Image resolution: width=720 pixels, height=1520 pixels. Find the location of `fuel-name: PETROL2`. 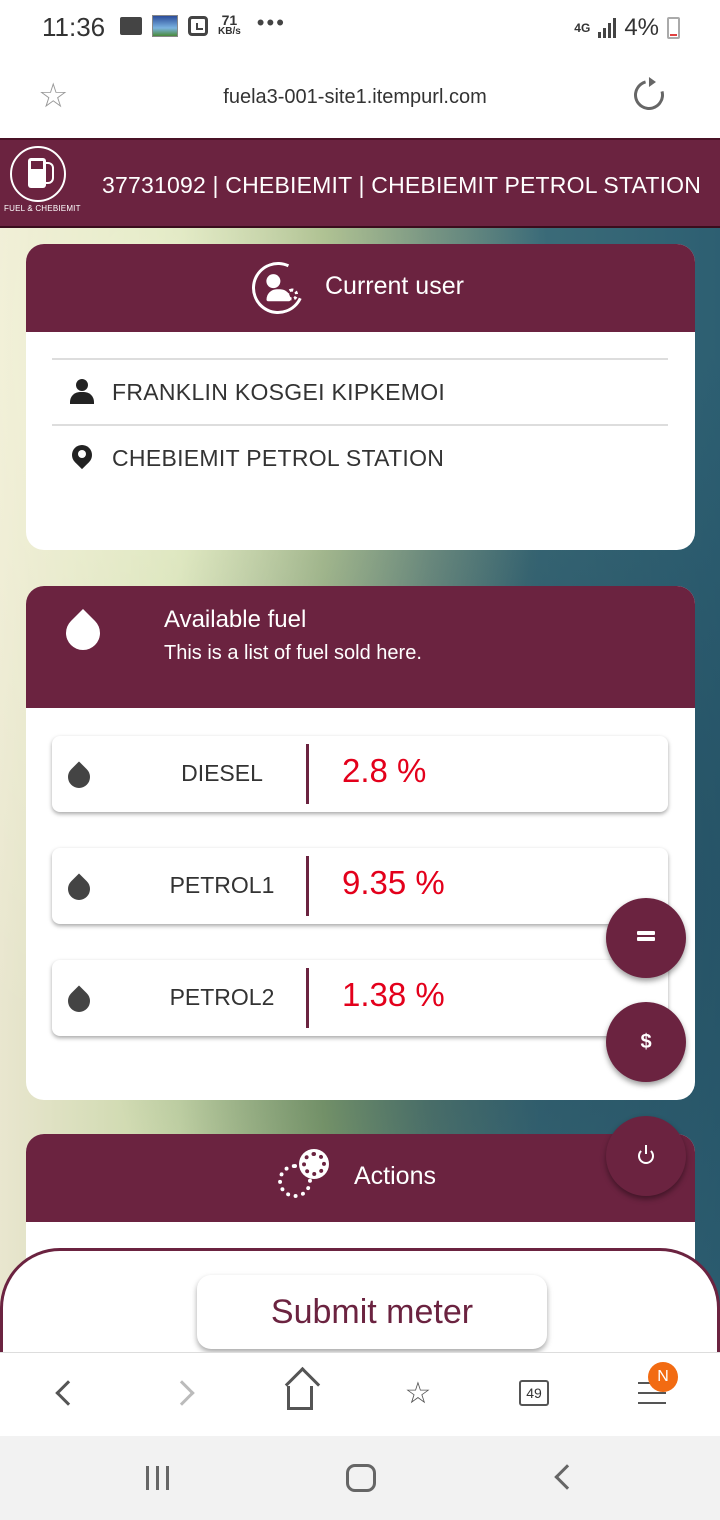

fuel-name: PETROL2 is located at coordinates (222, 997).